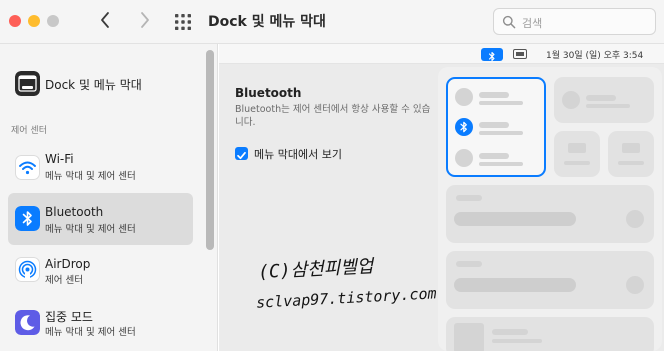 The image size is (664, 351). I want to click on wifi-toggle-placeholder, so click(464, 97).